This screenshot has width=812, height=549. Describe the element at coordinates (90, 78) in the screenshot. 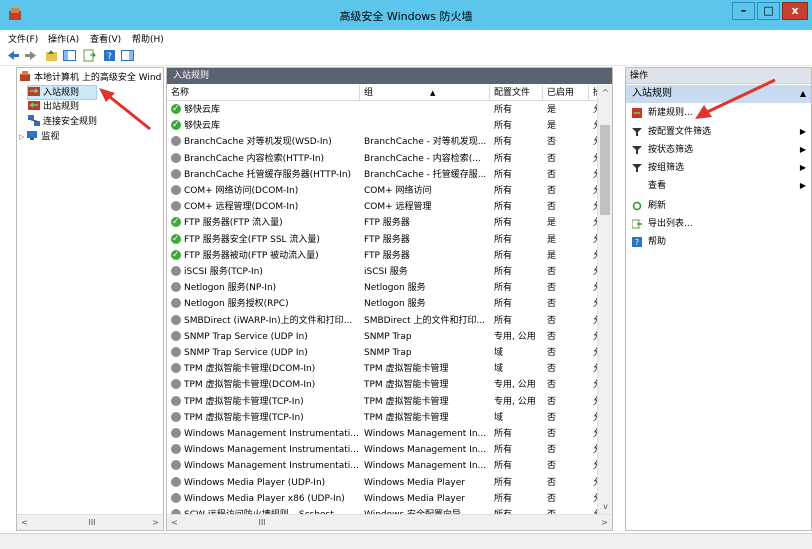

I see `tree-root: 本地计算机 上的高级安全 Wind` at that location.